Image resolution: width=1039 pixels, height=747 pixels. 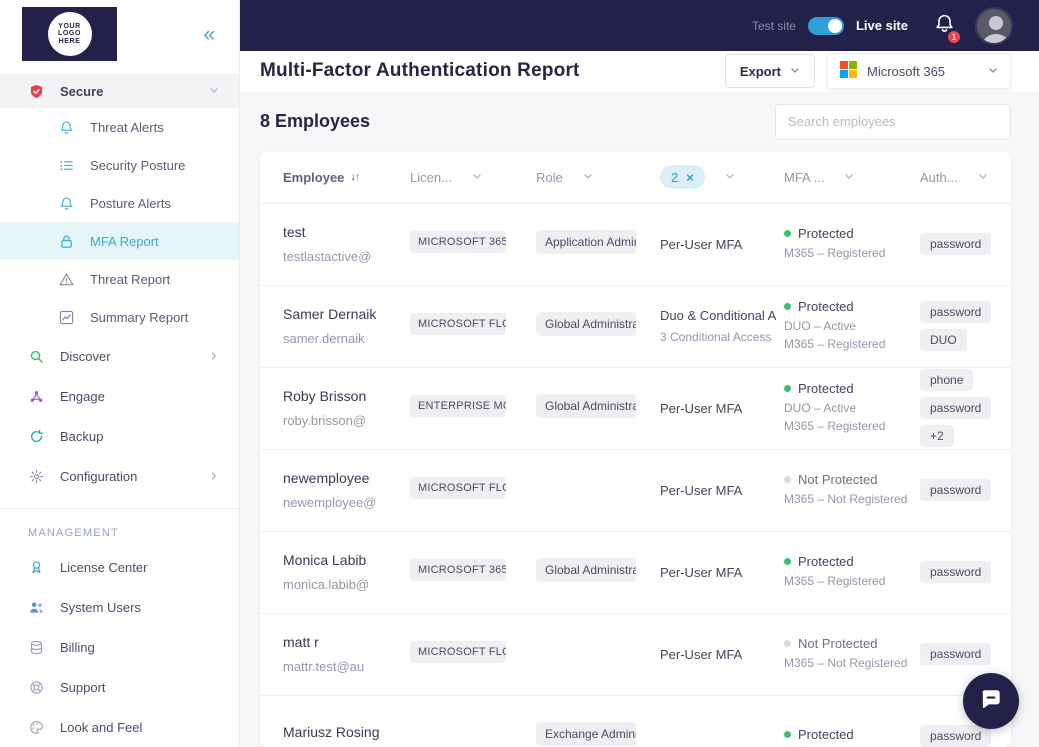 What do you see at coordinates (119, 476) in the screenshot?
I see `sidebar-item-configuration: Configuration` at bounding box center [119, 476].